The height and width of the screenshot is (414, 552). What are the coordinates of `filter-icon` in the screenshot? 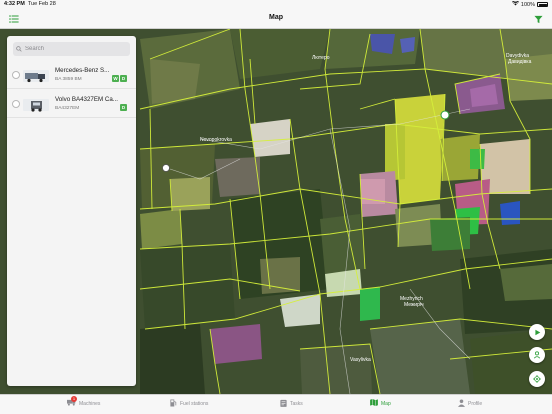 It's located at (538, 19).